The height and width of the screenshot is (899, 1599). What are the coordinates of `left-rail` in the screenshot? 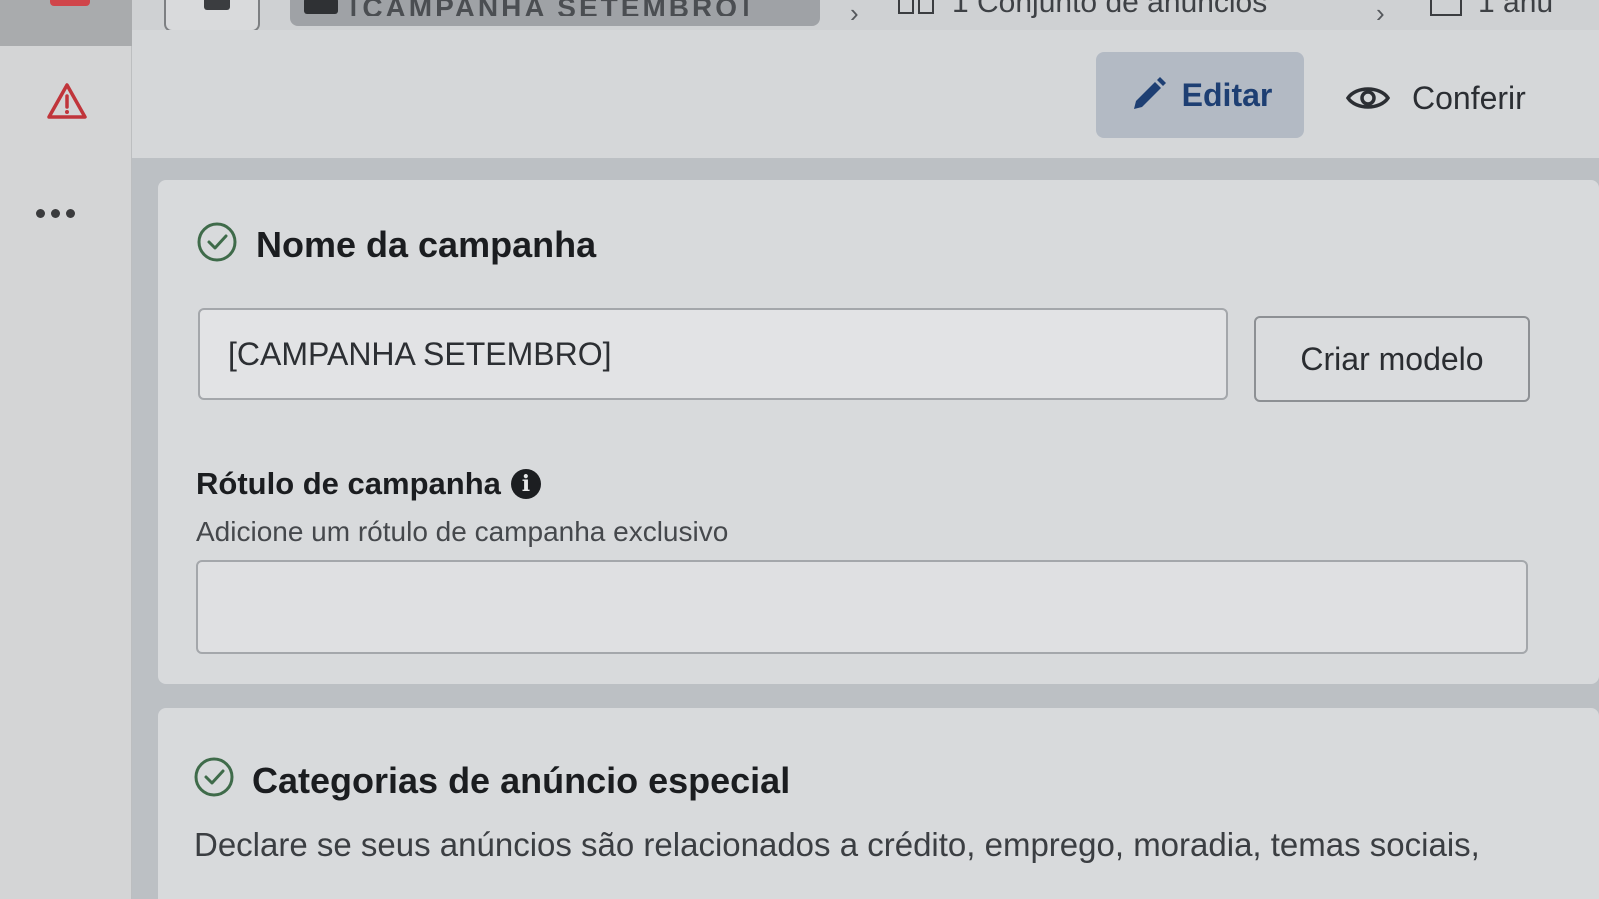 It's located at (66, 449).